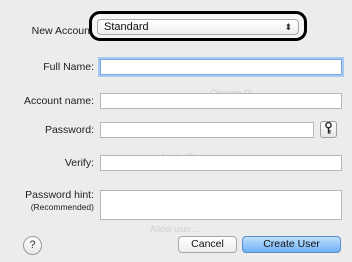  Describe the element at coordinates (207, 244) in the screenshot. I see `cancel-button: Cancel` at that location.